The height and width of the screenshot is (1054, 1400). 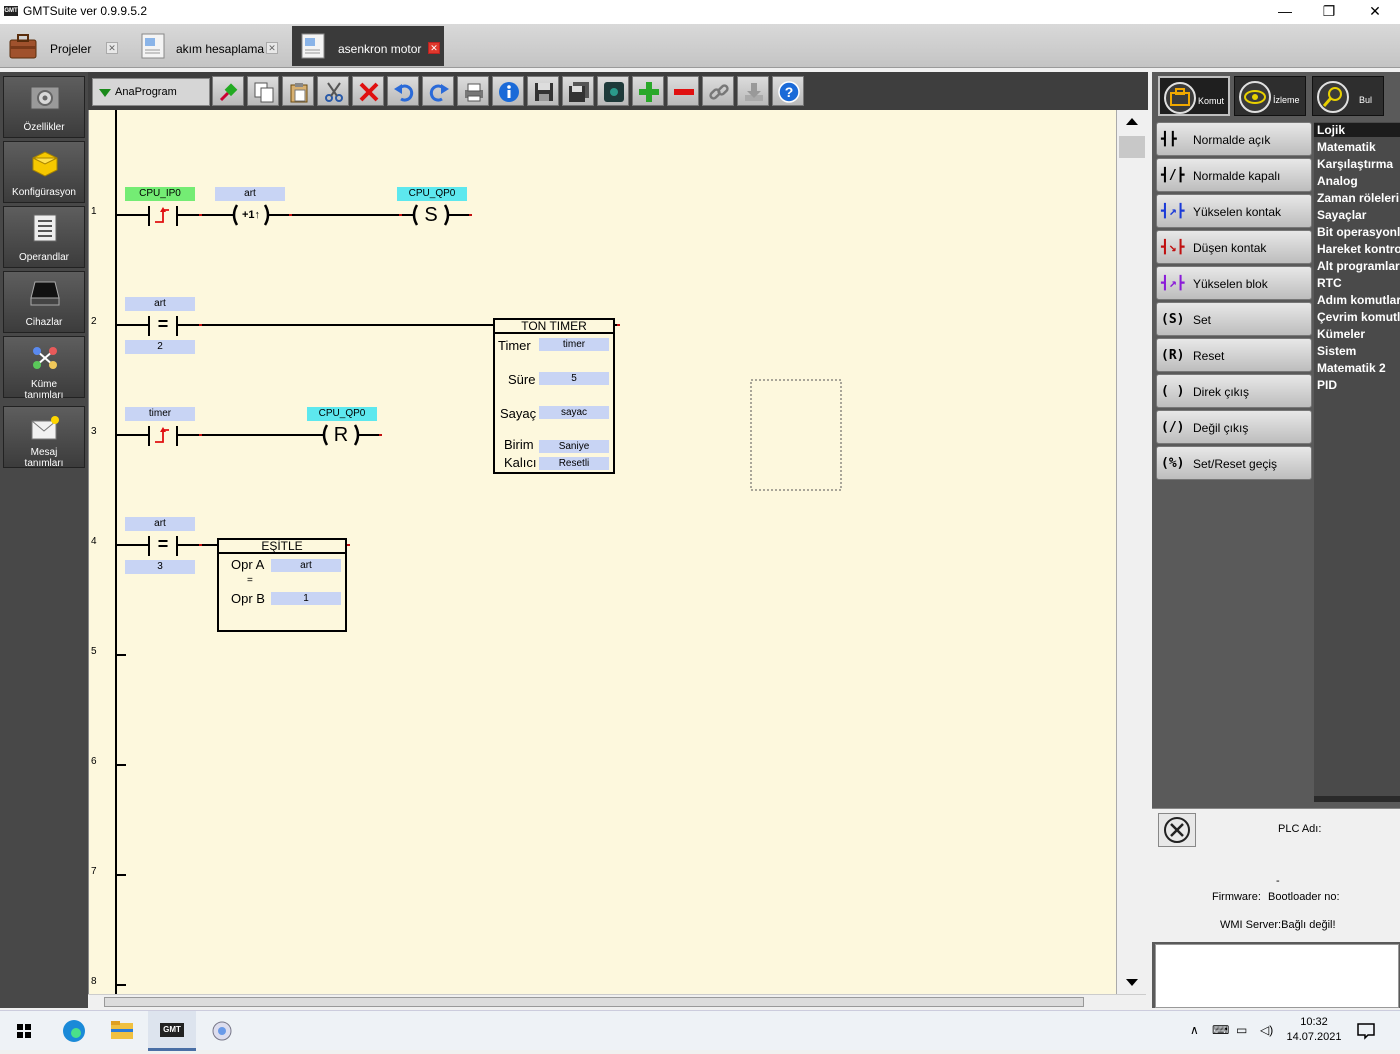 I want to click on info-button, so click(x=508, y=91).